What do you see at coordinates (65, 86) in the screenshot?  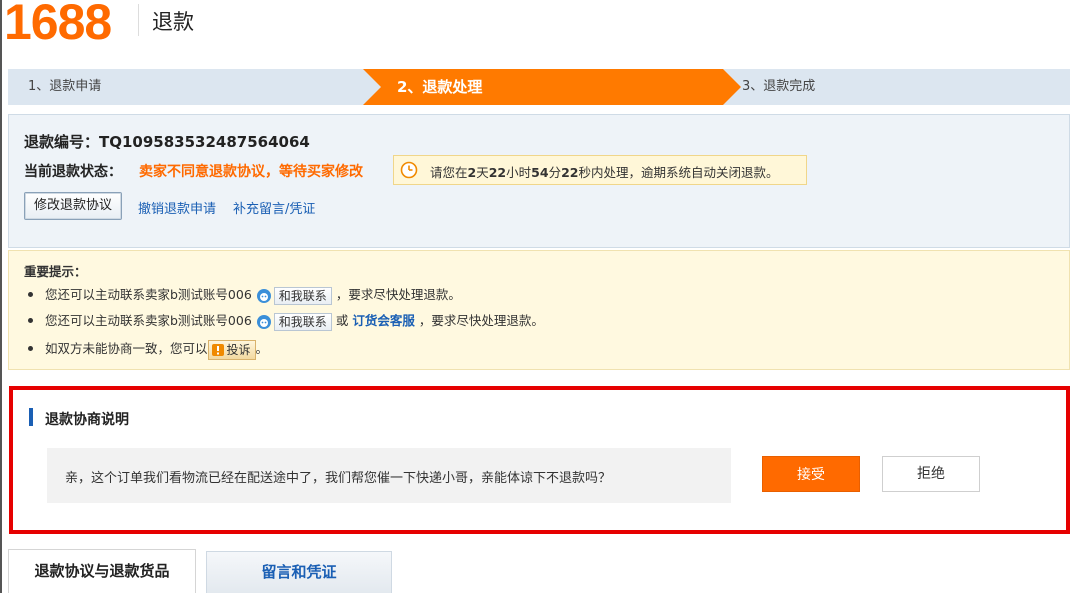 I see `step-apply: 1、退款申请` at bounding box center [65, 86].